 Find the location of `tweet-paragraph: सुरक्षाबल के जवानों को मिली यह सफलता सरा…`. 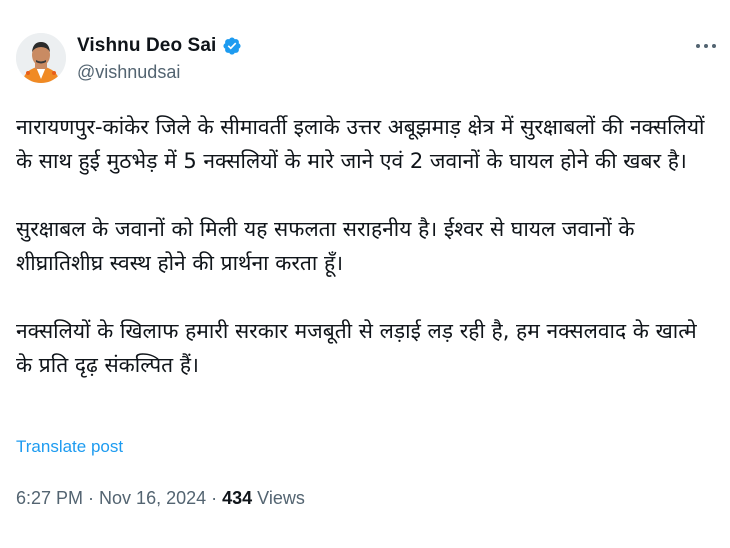

tweet-paragraph: सुरक्षाबल के जवानों को मिली यह सफलता सरा… is located at coordinates (325, 246).